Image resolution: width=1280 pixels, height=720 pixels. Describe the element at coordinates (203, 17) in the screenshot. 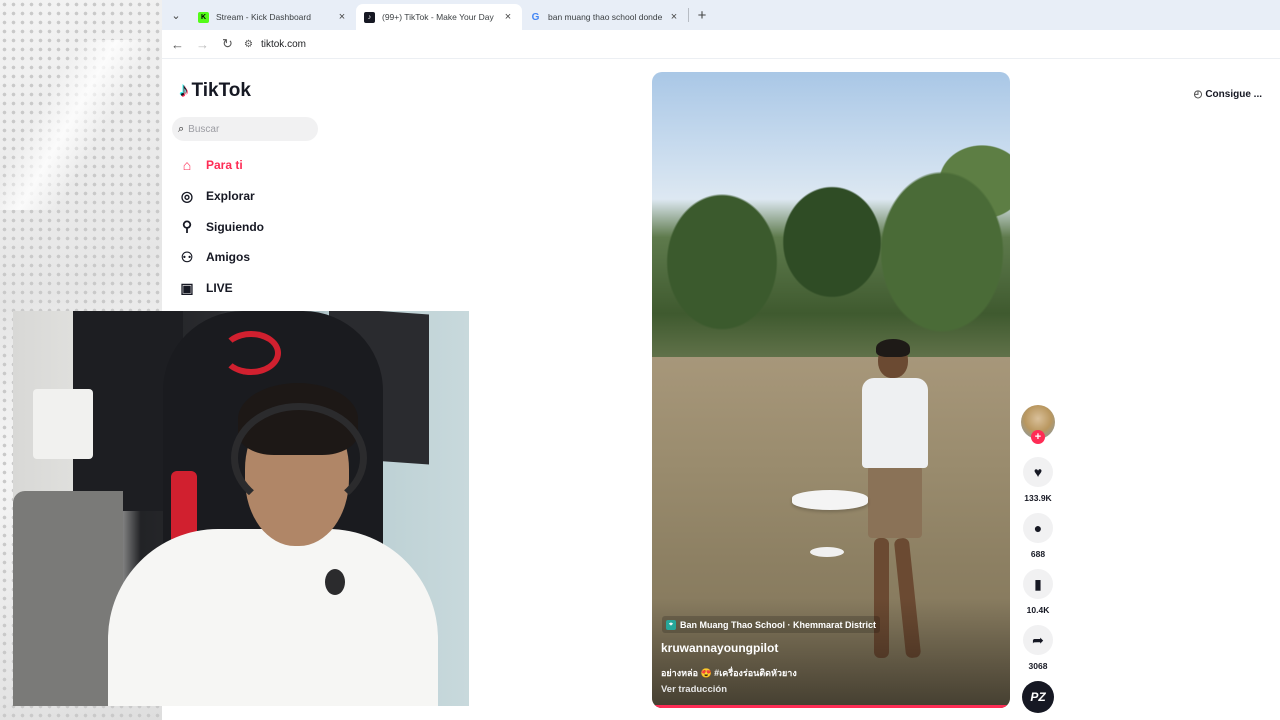

I see `kick-favicon-icon: K` at that location.